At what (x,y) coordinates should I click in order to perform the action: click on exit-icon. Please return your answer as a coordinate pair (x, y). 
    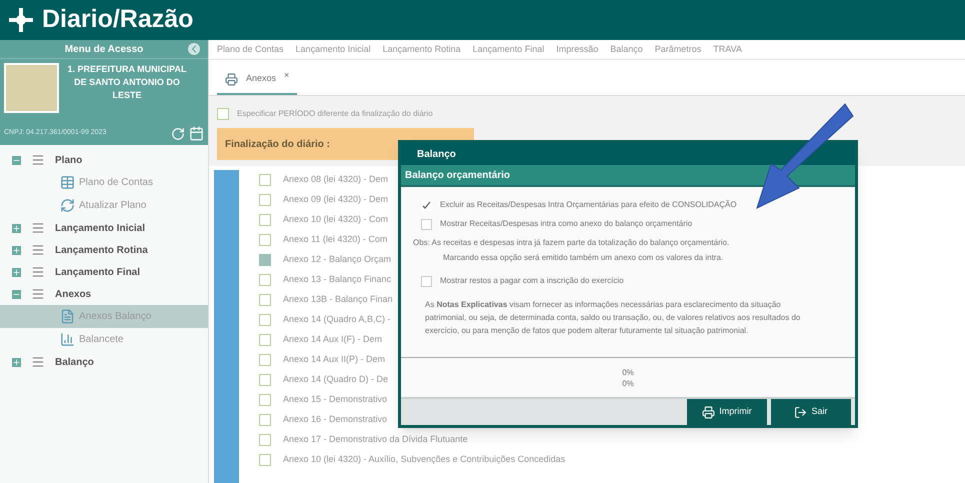
    Looking at the image, I should click on (801, 412).